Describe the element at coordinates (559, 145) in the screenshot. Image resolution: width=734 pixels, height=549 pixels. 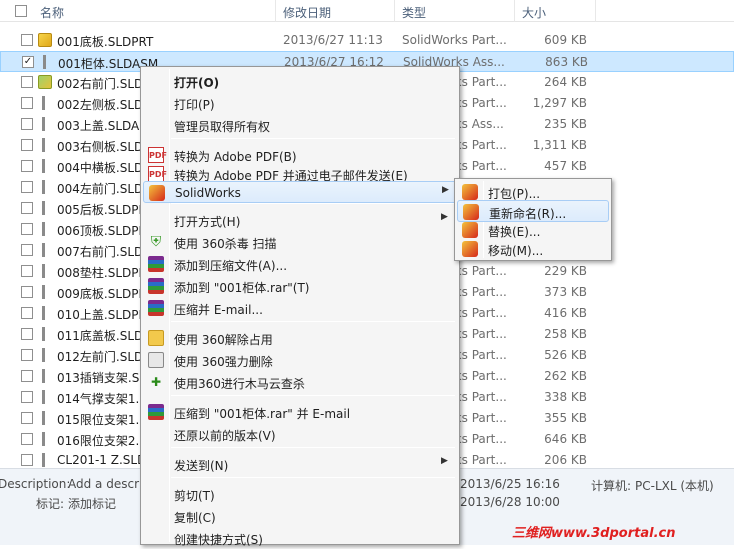
I see `file-size: 1,311 KB` at that location.